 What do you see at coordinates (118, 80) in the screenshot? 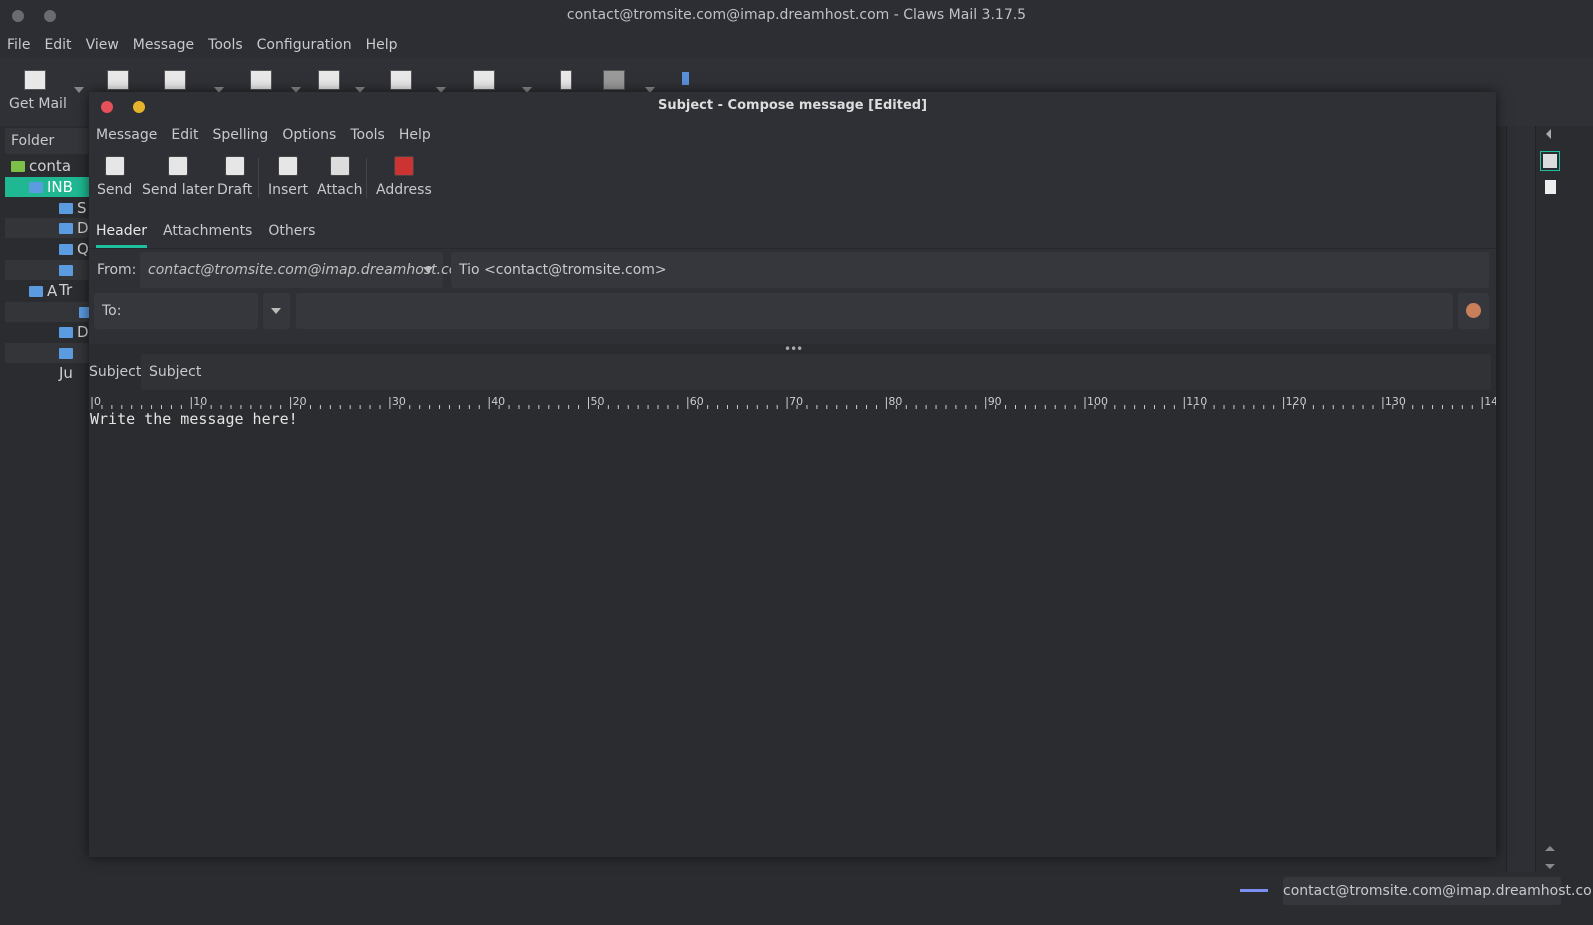
I see `compose-icon` at bounding box center [118, 80].